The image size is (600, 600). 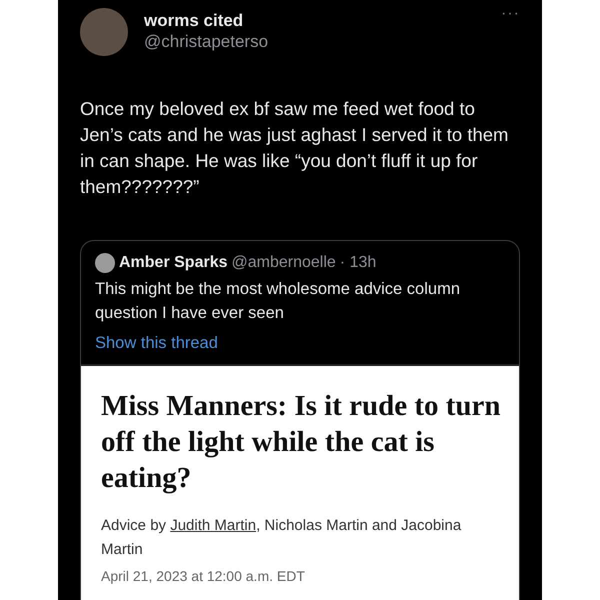 What do you see at coordinates (206, 42) in the screenshot?
I see `user-handle: @christapeterso` at bounding box center [206, 42].